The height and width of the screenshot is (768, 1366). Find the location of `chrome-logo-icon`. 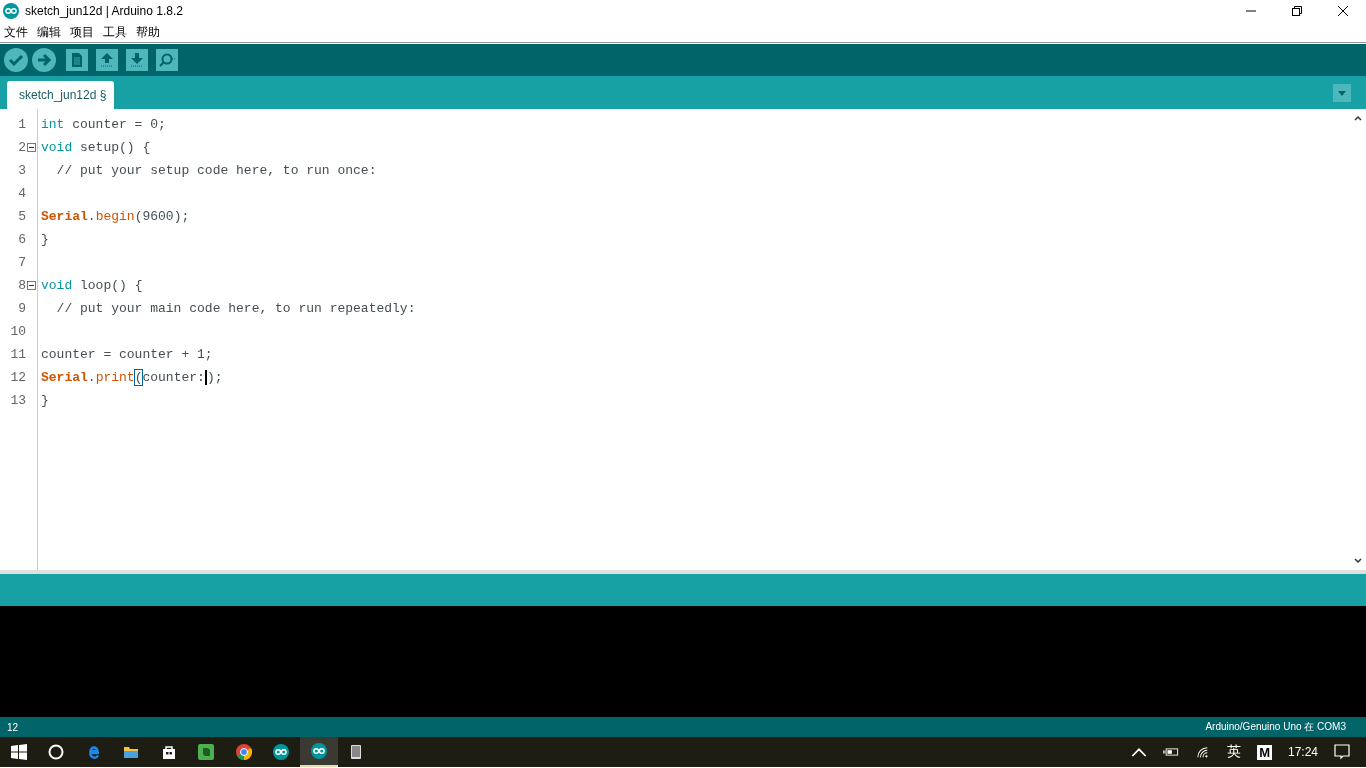

chrome-logo-icon is located at coordinates (243, 752).